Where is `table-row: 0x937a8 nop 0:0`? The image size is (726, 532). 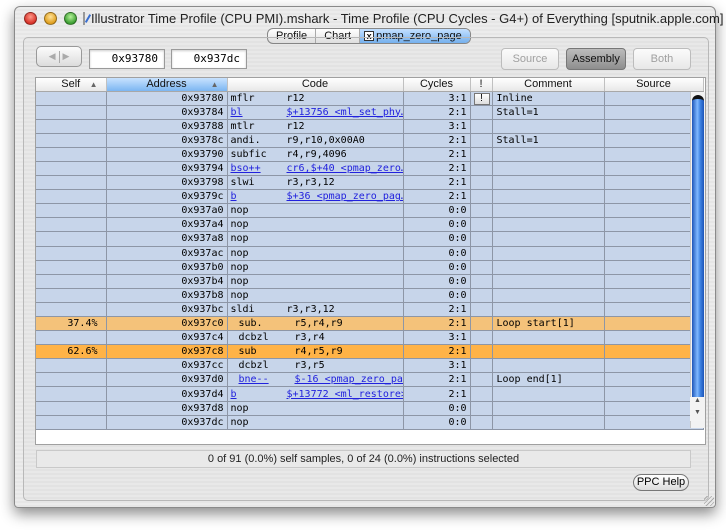 table-row: 0x937a8 nop 0:0 is located at coordinates (370, 239).